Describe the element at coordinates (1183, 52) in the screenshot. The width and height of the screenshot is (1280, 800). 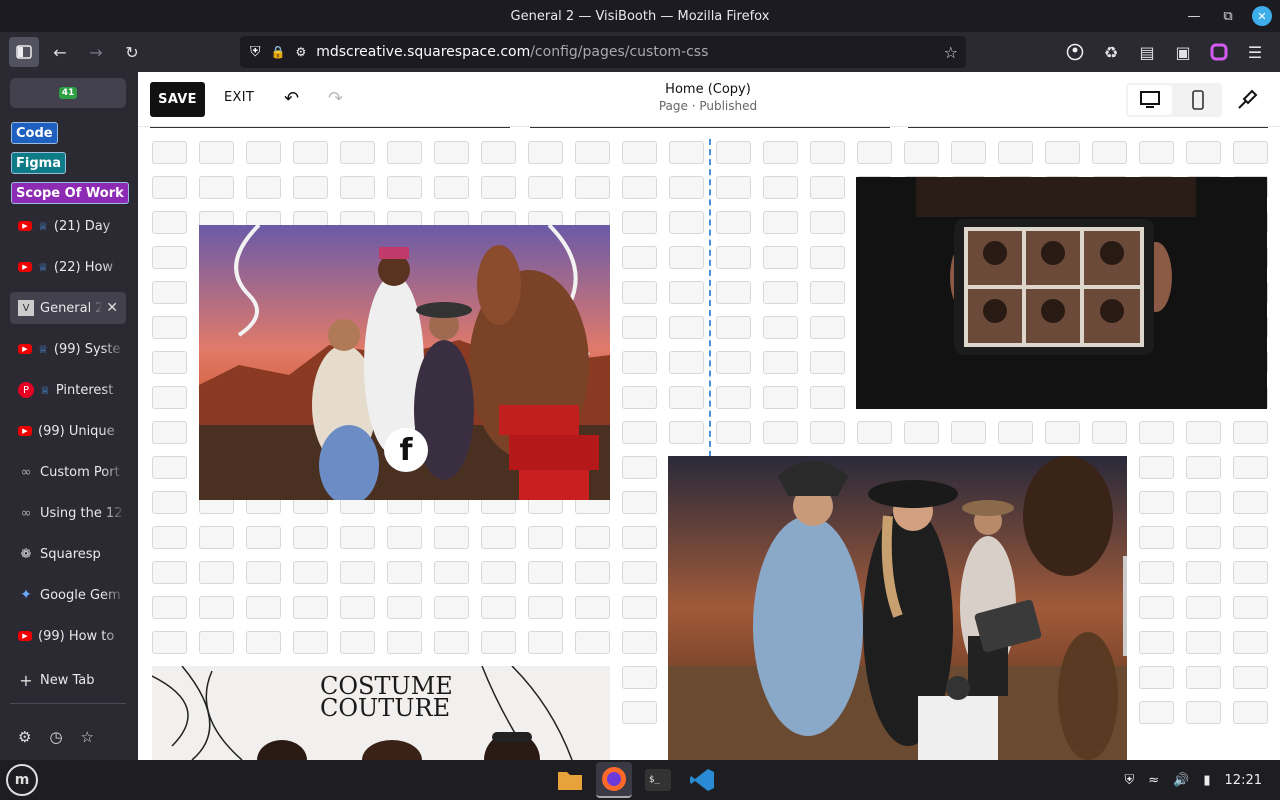
I see `reader-view-icon: ▣` at that location.